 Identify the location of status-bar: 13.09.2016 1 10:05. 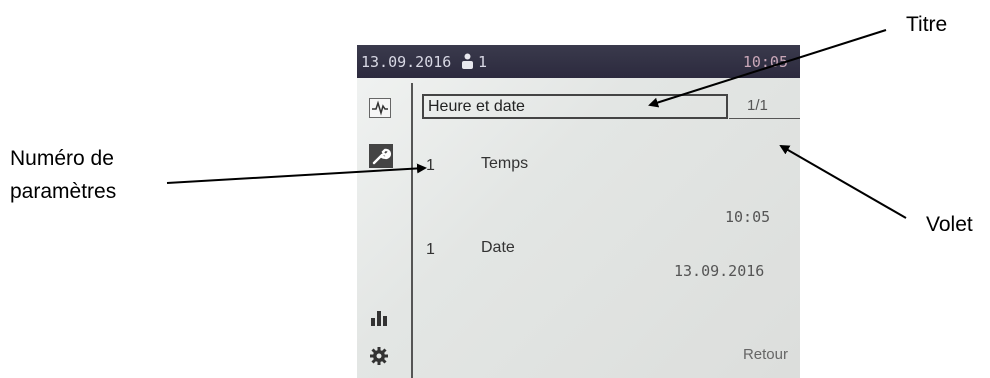
(578, 61).